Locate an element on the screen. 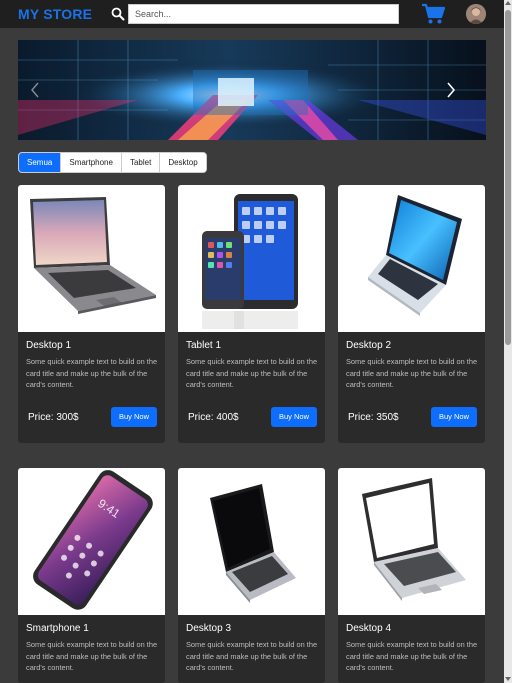  navbar: MY STORE is located at coordinates (252, 14).